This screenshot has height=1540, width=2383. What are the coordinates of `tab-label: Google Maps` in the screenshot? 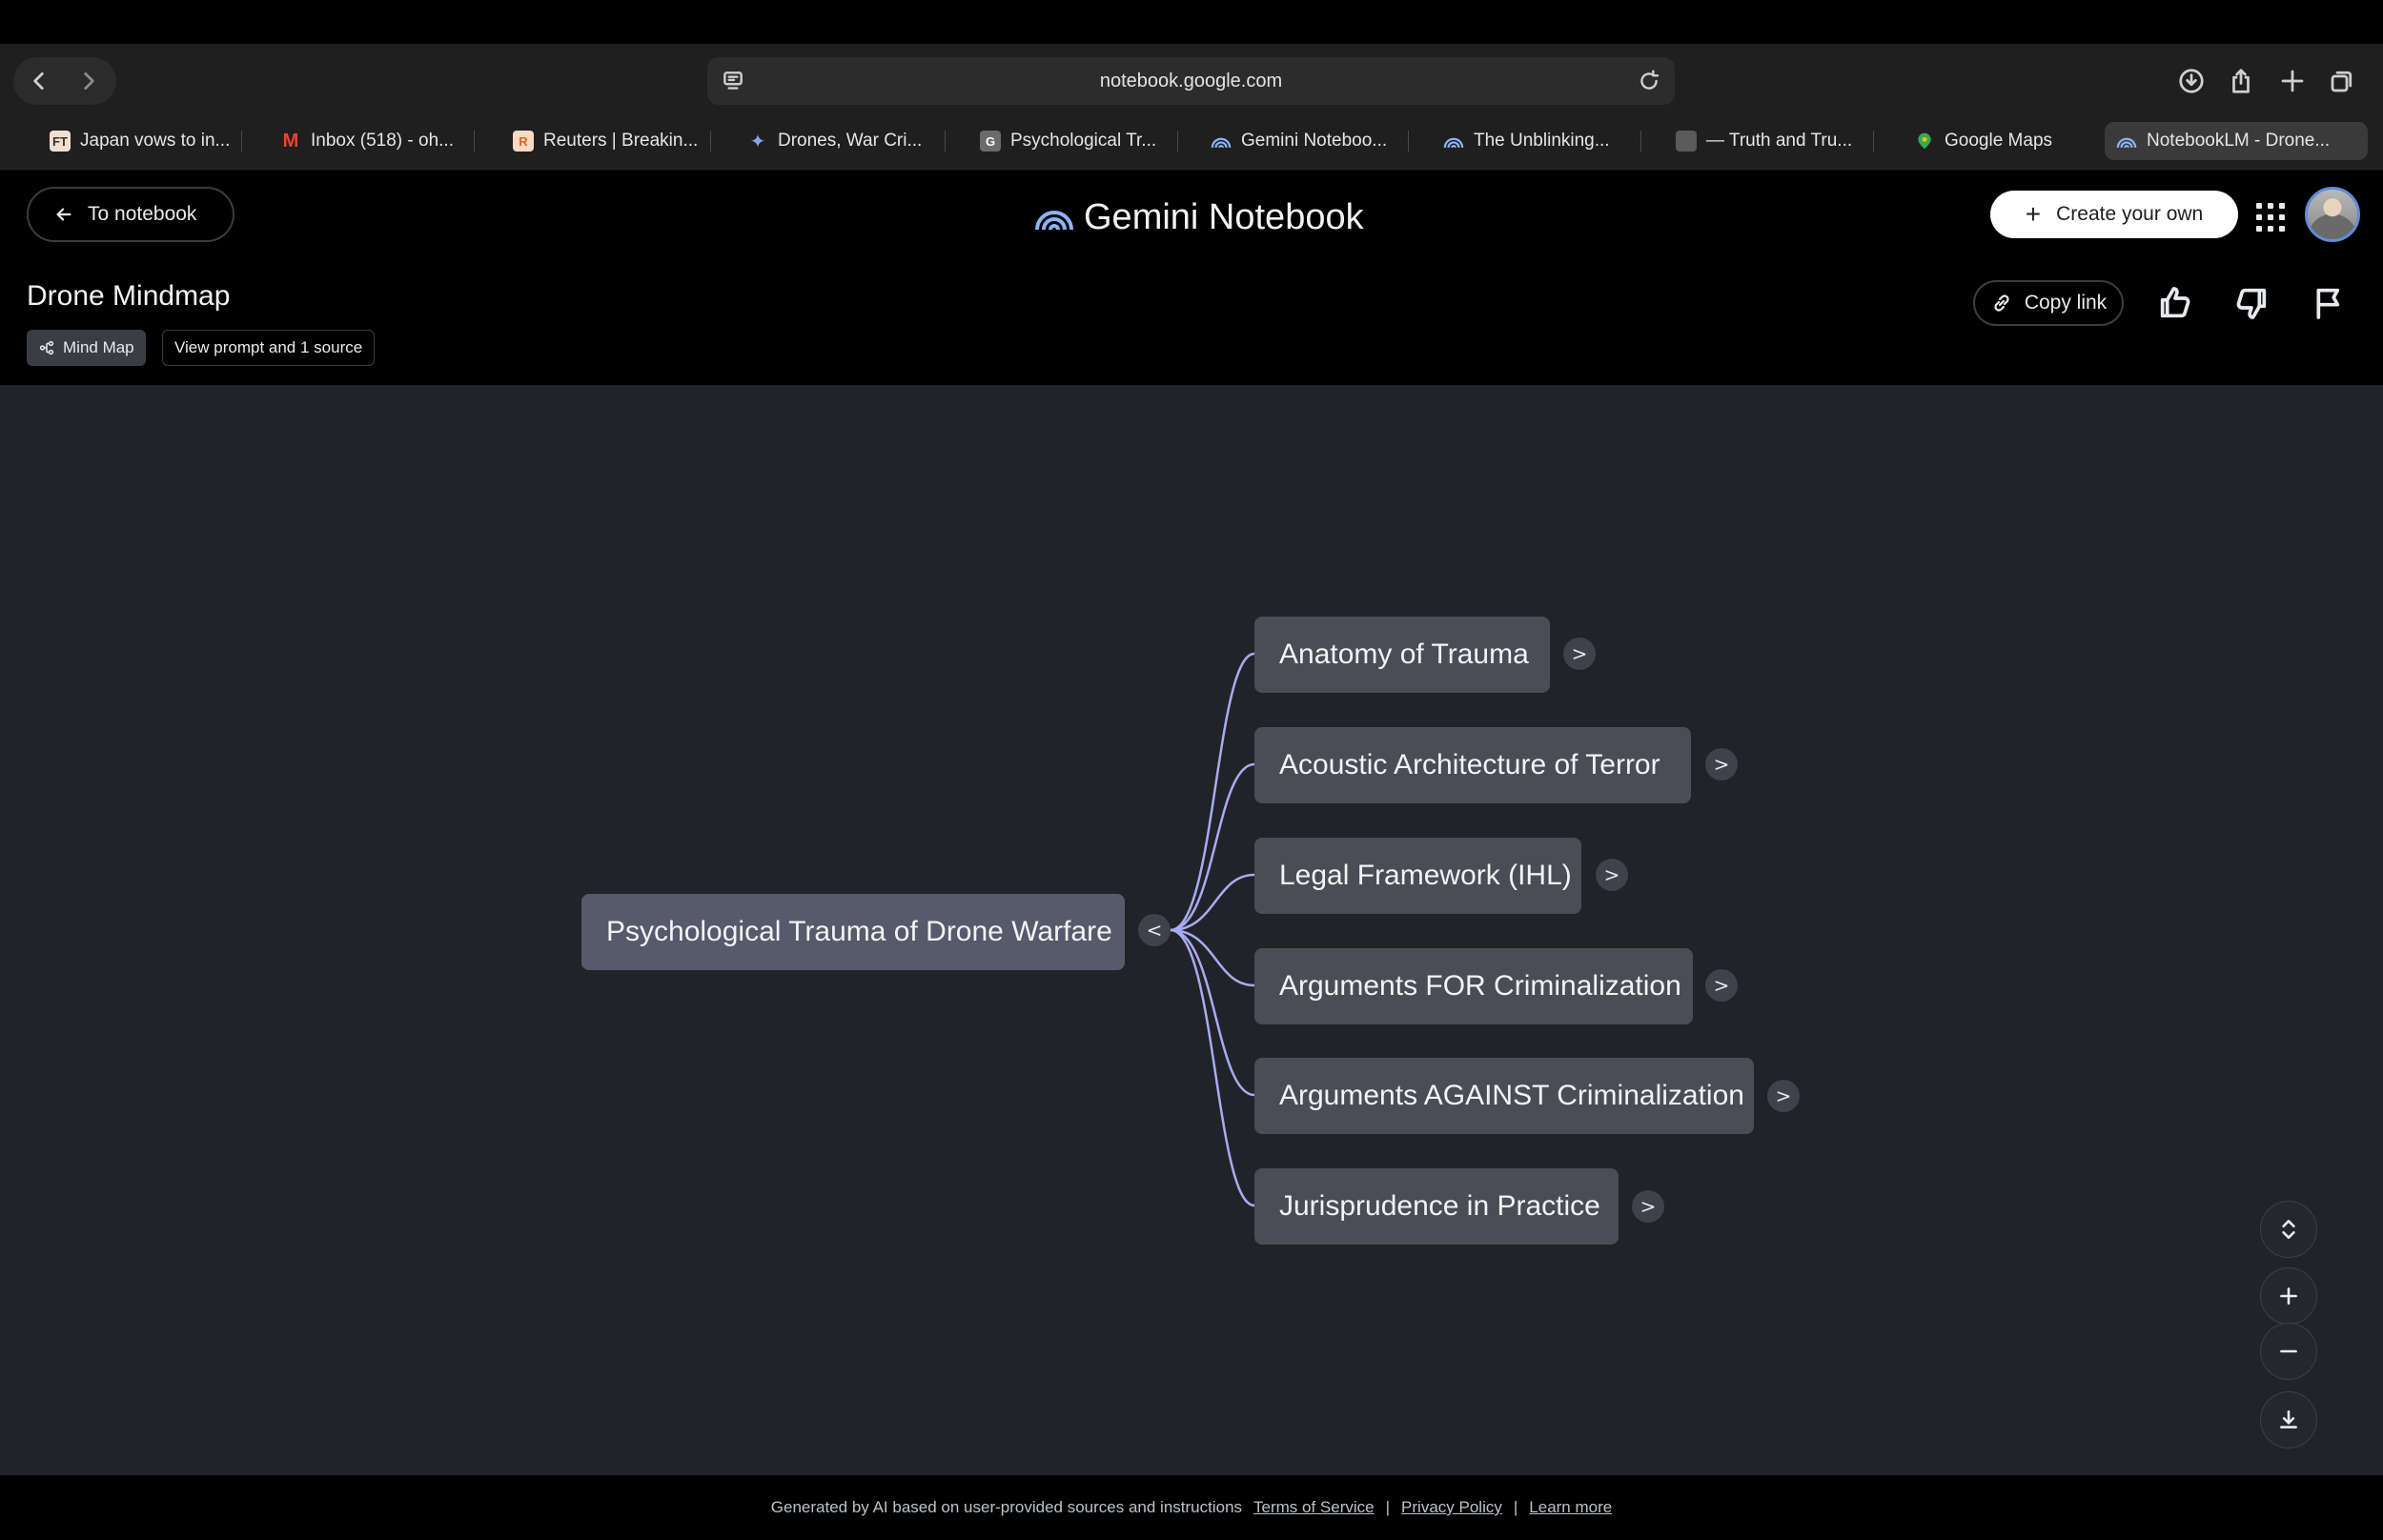 It's located at (1999, 141).